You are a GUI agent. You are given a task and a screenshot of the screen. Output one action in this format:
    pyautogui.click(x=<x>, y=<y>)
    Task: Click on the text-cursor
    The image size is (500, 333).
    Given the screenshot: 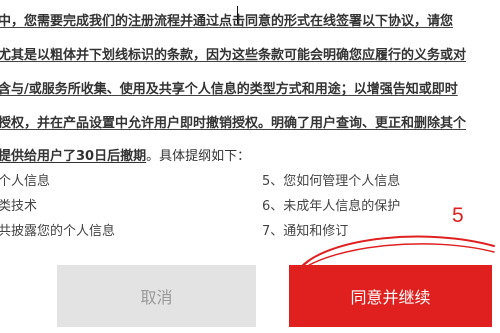 What is the action you would take?
    pyautogui.click(x=237, y=15)
    